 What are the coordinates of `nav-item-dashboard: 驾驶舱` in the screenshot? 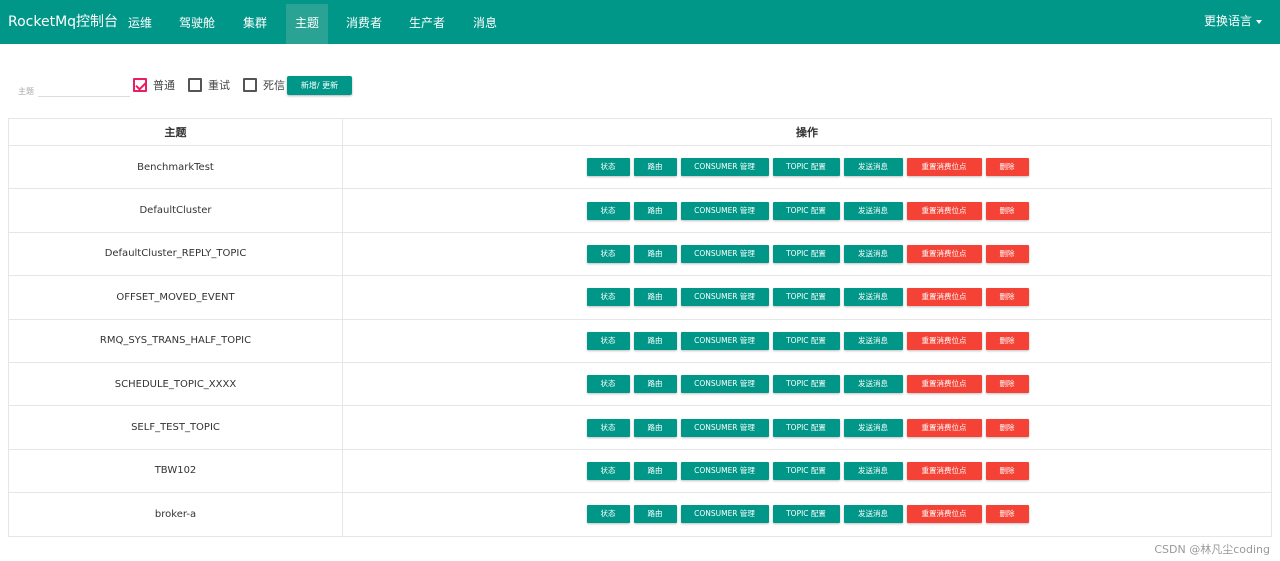 It's located at (197, 24).